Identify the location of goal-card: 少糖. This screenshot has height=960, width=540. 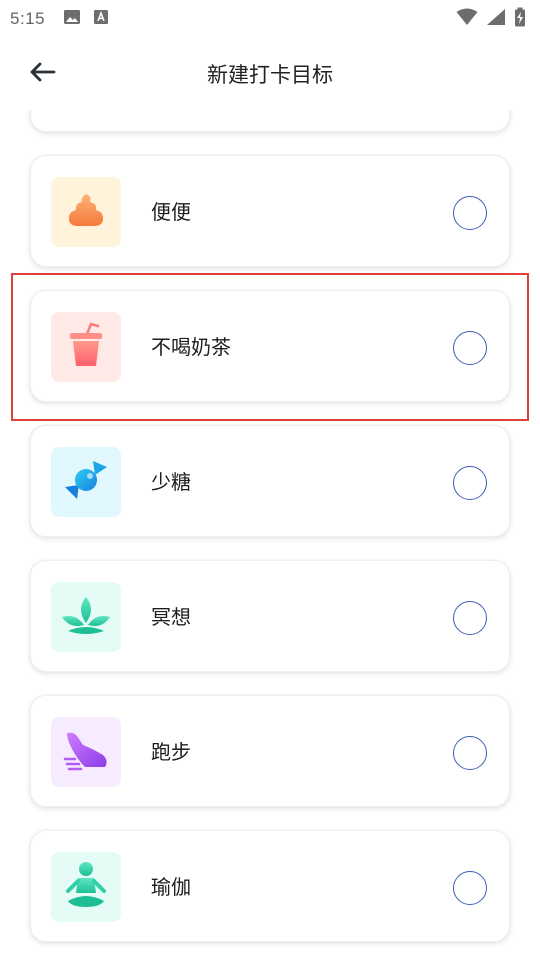
(270, 481).